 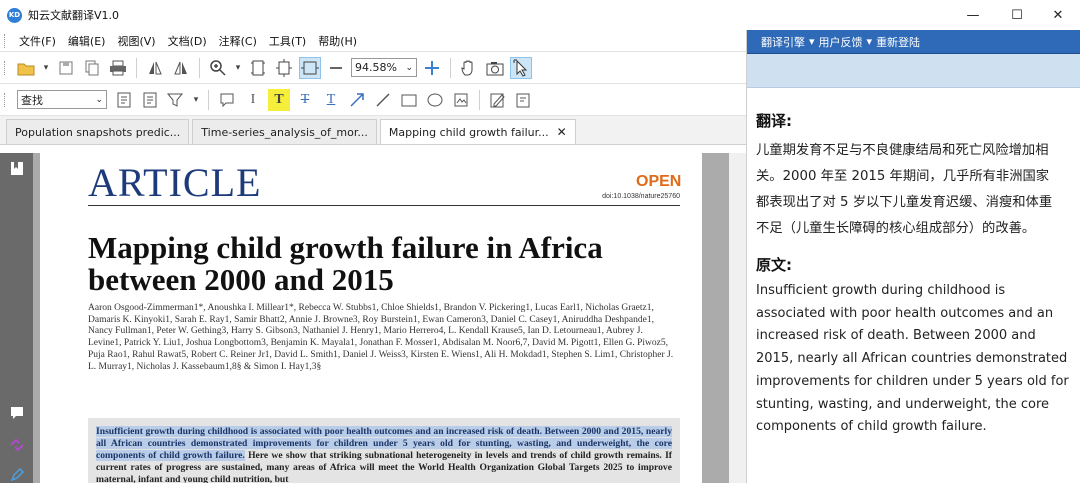 What do you see at coordinates (150, 100) in the screenshot?
I see `find-next-icon` at bounding box center [150, 100].